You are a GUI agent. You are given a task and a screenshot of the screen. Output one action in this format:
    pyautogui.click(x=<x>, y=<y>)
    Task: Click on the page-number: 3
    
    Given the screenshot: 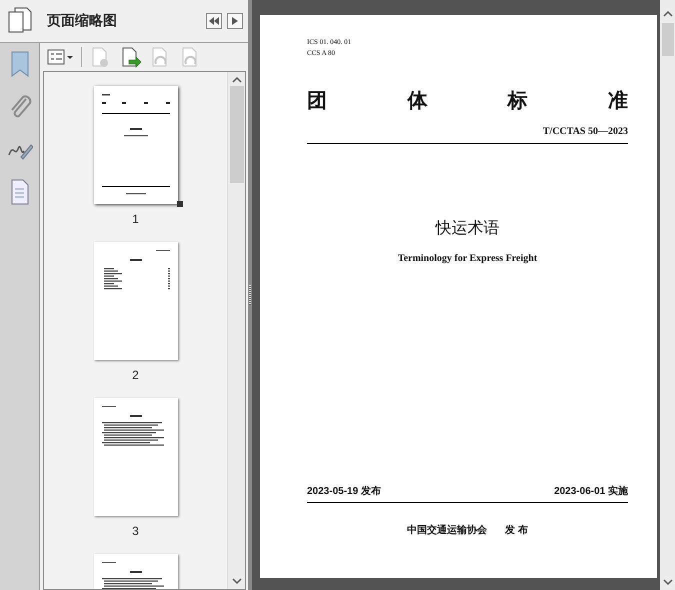 What is the action you would take?
    pyautogui.click(x=135, y=531)
    